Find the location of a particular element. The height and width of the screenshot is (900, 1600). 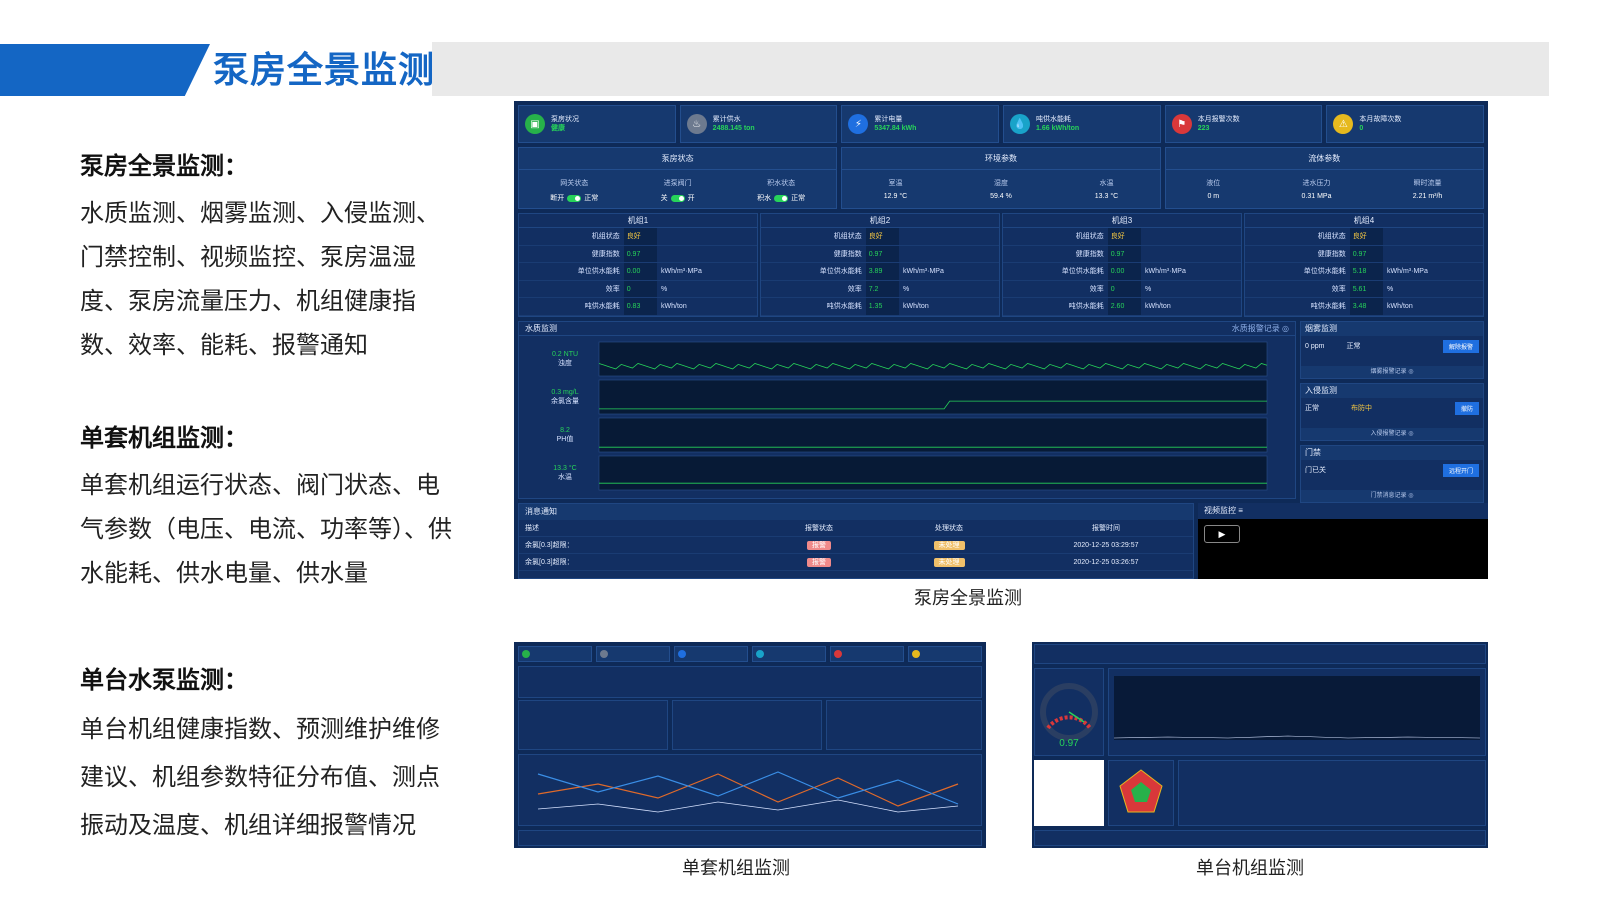

kpi-value: 5347.84 kWh is located at coordinates (895, 128).